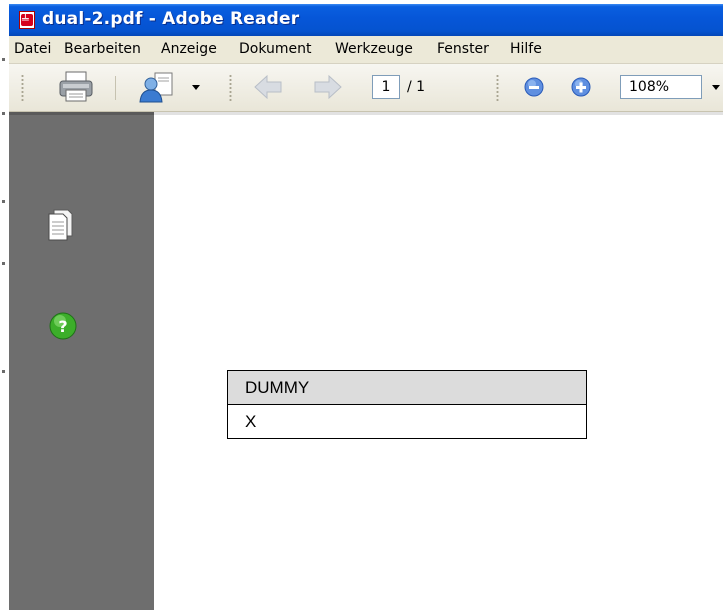 The image size is (723, 610). What do you see at coordinates (366, 88) in the screenshot?
I see `toolbar: 1 / 1 108%` at bounding box center [366, 88].